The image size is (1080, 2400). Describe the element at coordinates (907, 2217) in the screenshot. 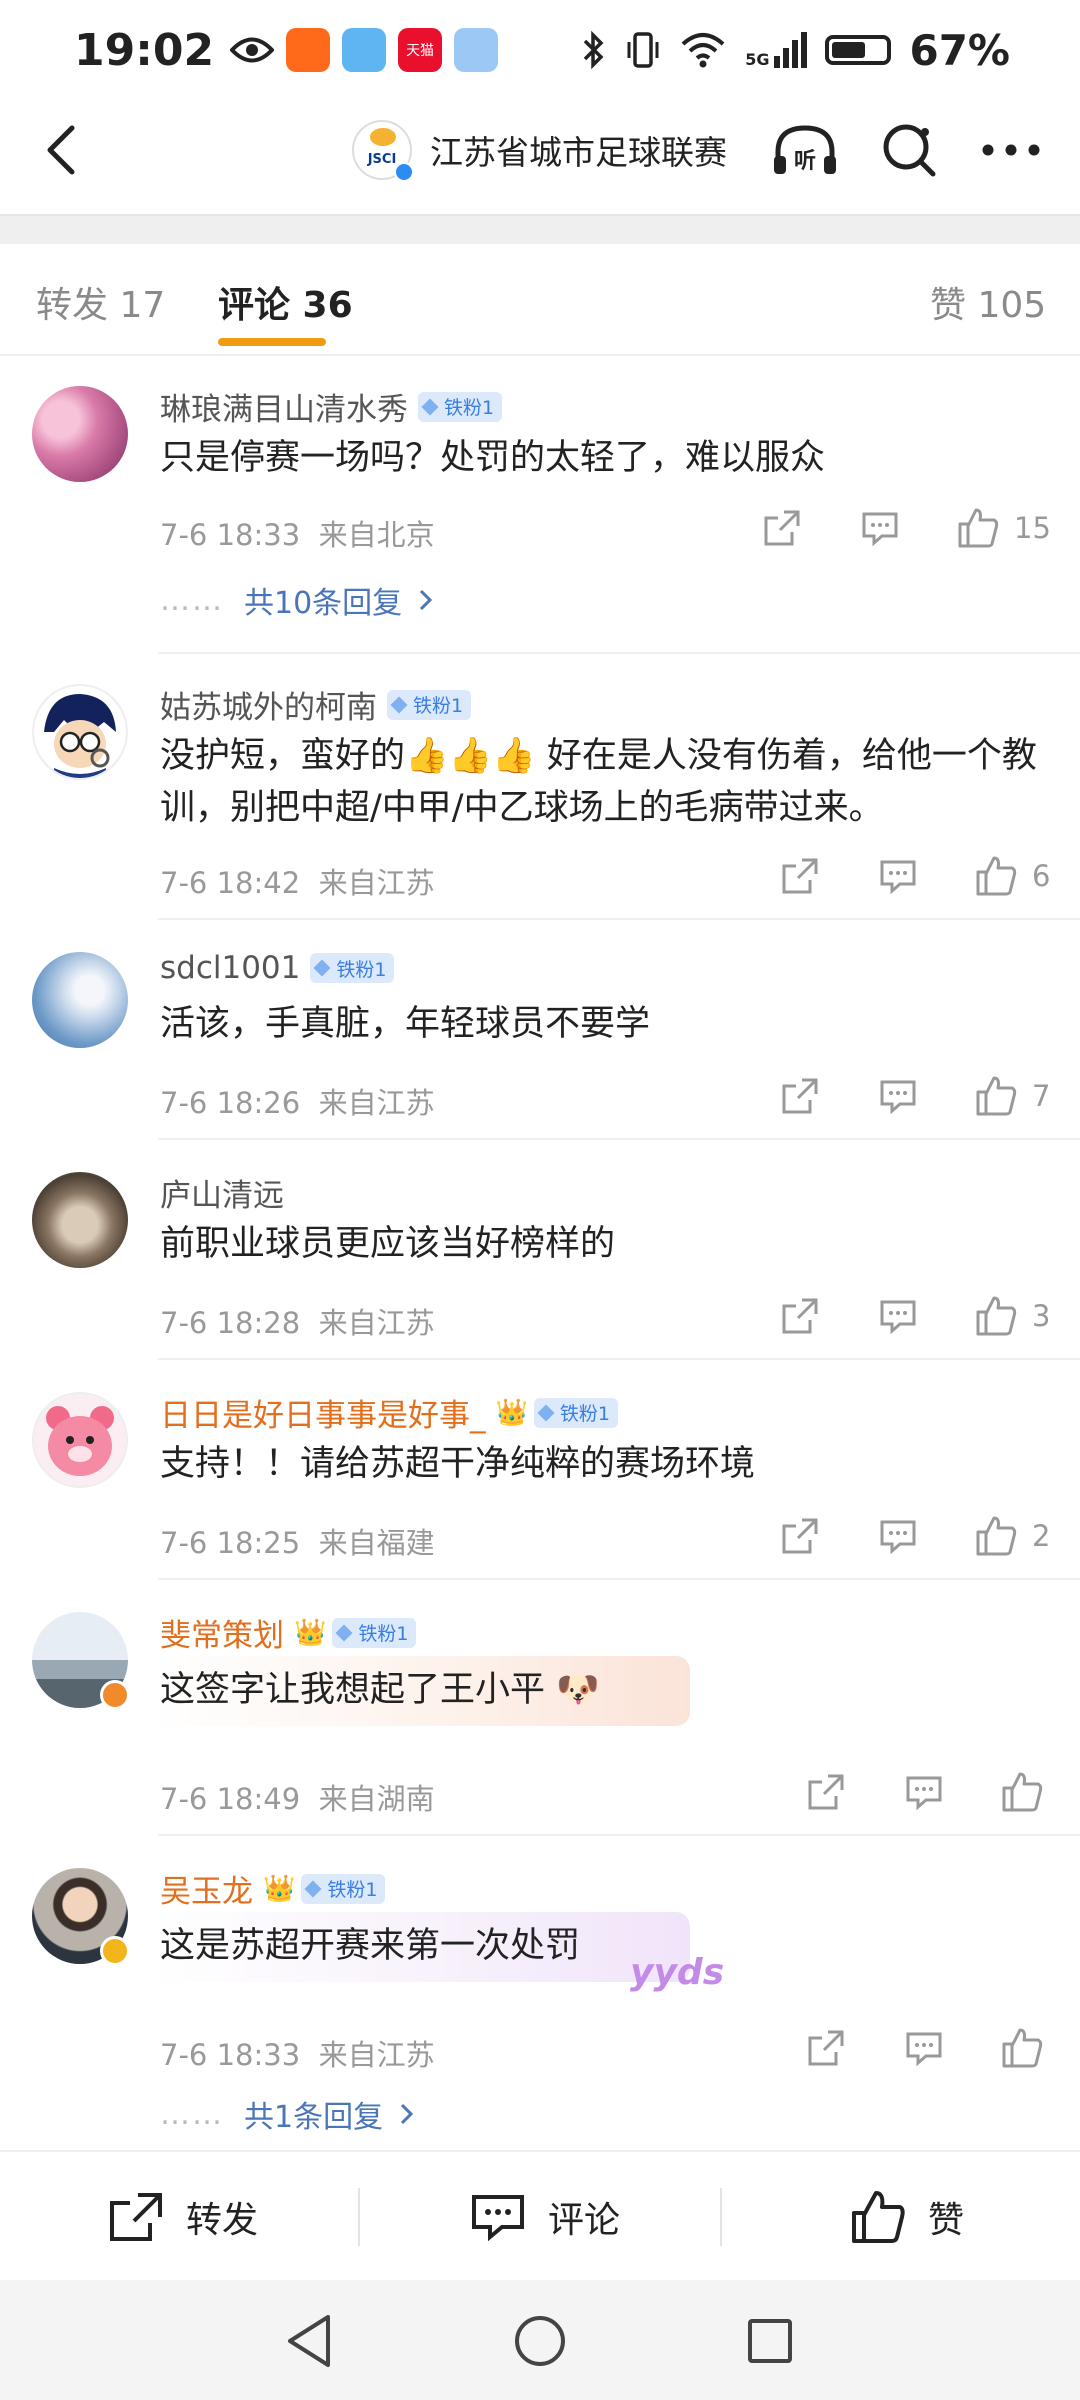

I see `like-button: 赞` at that location.